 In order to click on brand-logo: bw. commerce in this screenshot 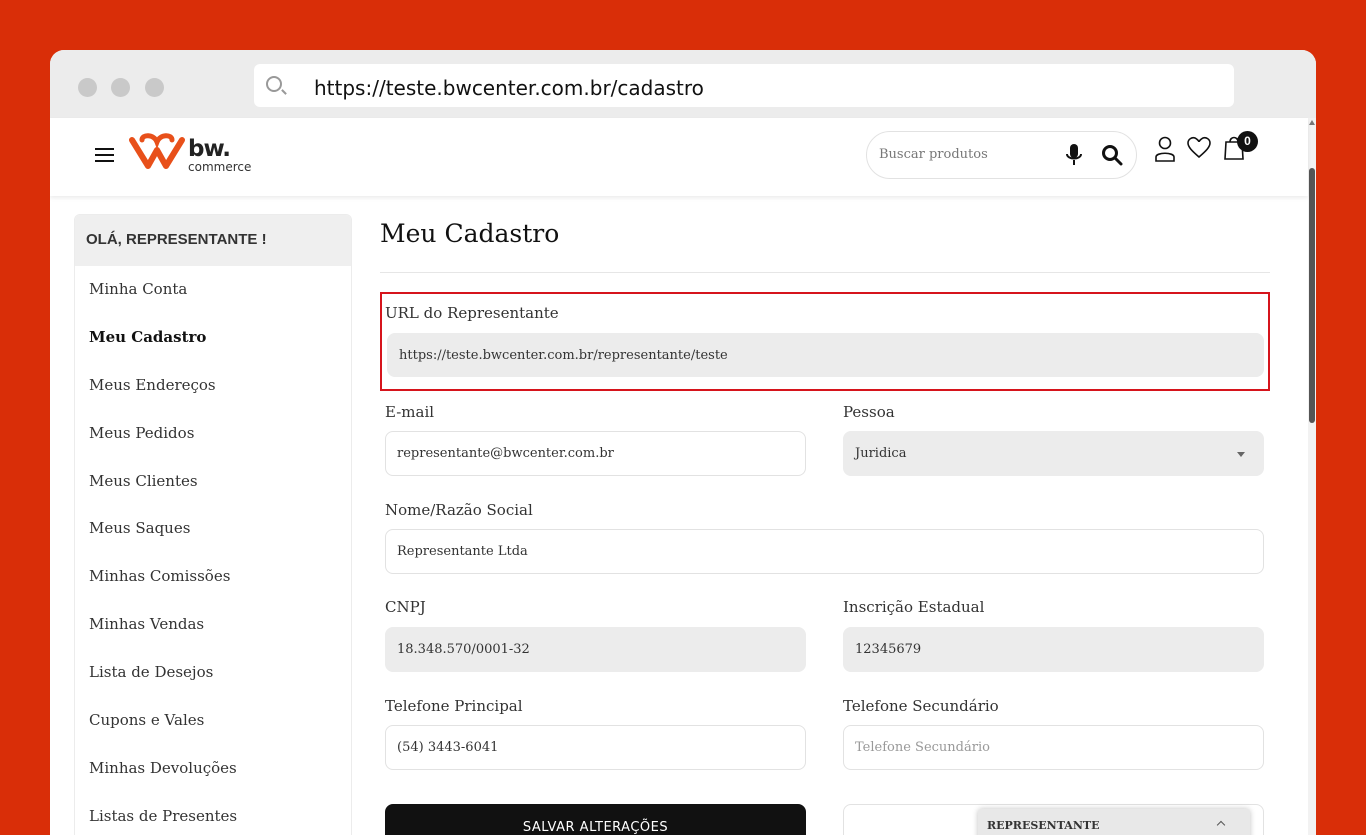, I will do `click(193, 155)`.